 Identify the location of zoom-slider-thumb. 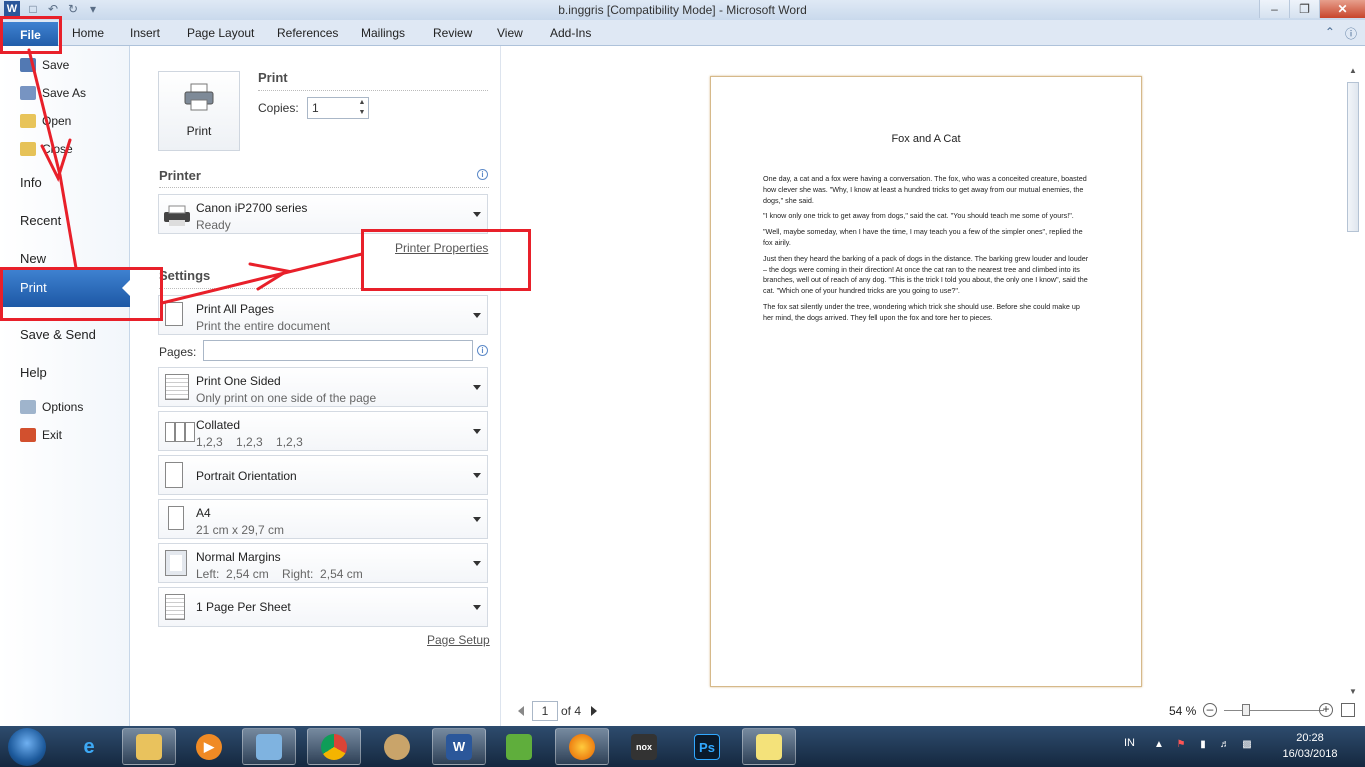
(1246, 710).